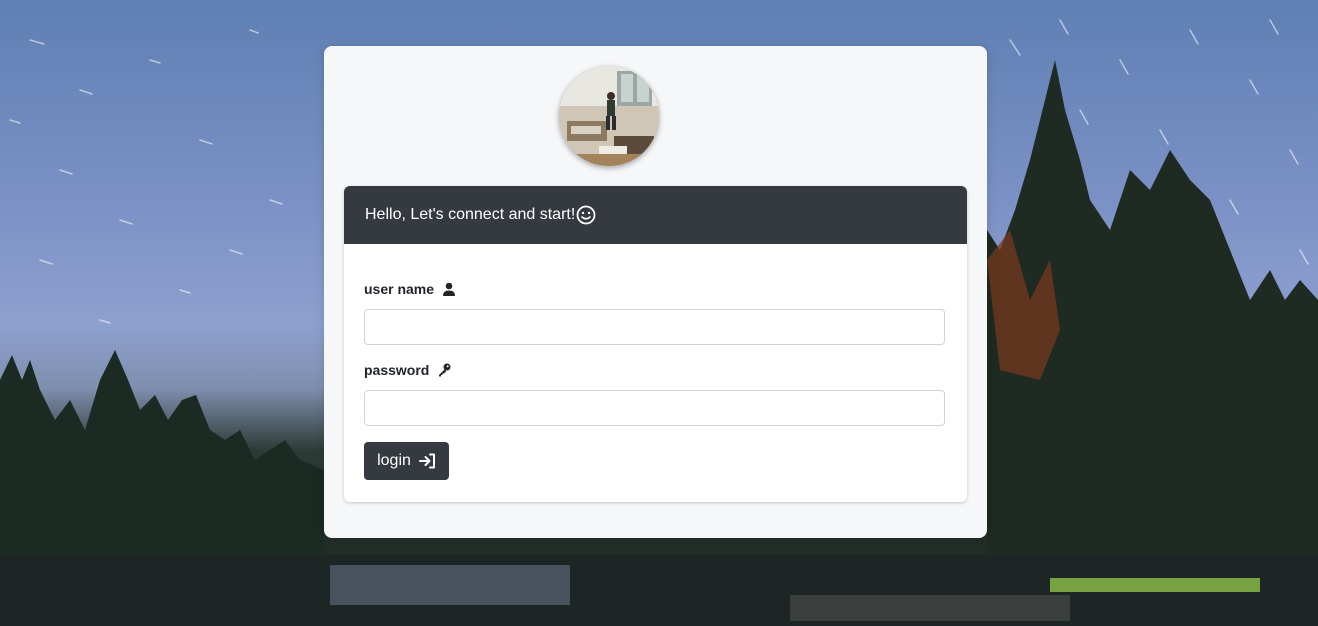  I want to click on card-header: Hello, Let's connect and start!, so click(655, 215).